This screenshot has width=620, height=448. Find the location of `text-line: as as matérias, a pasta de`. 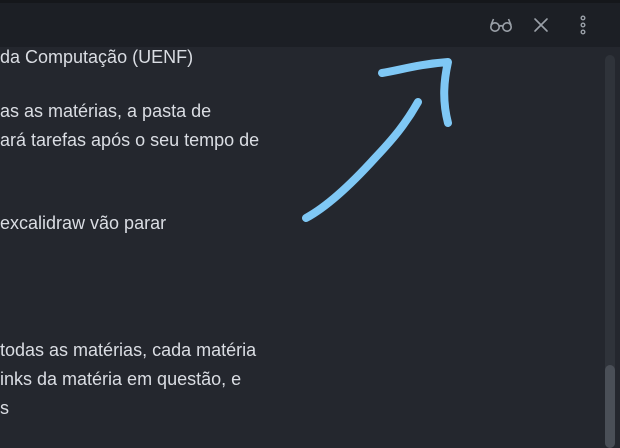

text-line: as as matérias, a pasta de is located at coordinates (106, 111).